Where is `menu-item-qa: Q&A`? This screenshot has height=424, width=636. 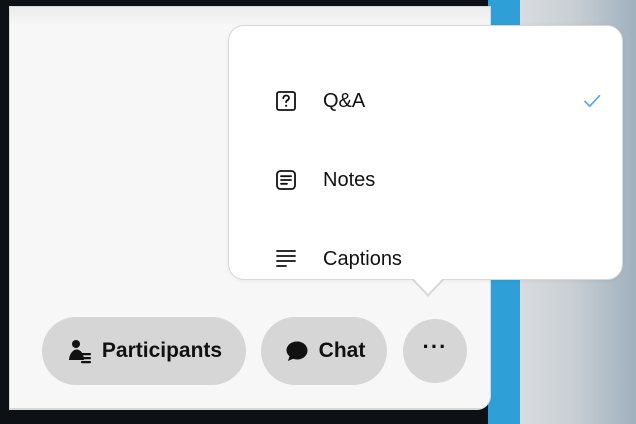 menu-item-qa: Q&A is located at coordinates (426, 101).